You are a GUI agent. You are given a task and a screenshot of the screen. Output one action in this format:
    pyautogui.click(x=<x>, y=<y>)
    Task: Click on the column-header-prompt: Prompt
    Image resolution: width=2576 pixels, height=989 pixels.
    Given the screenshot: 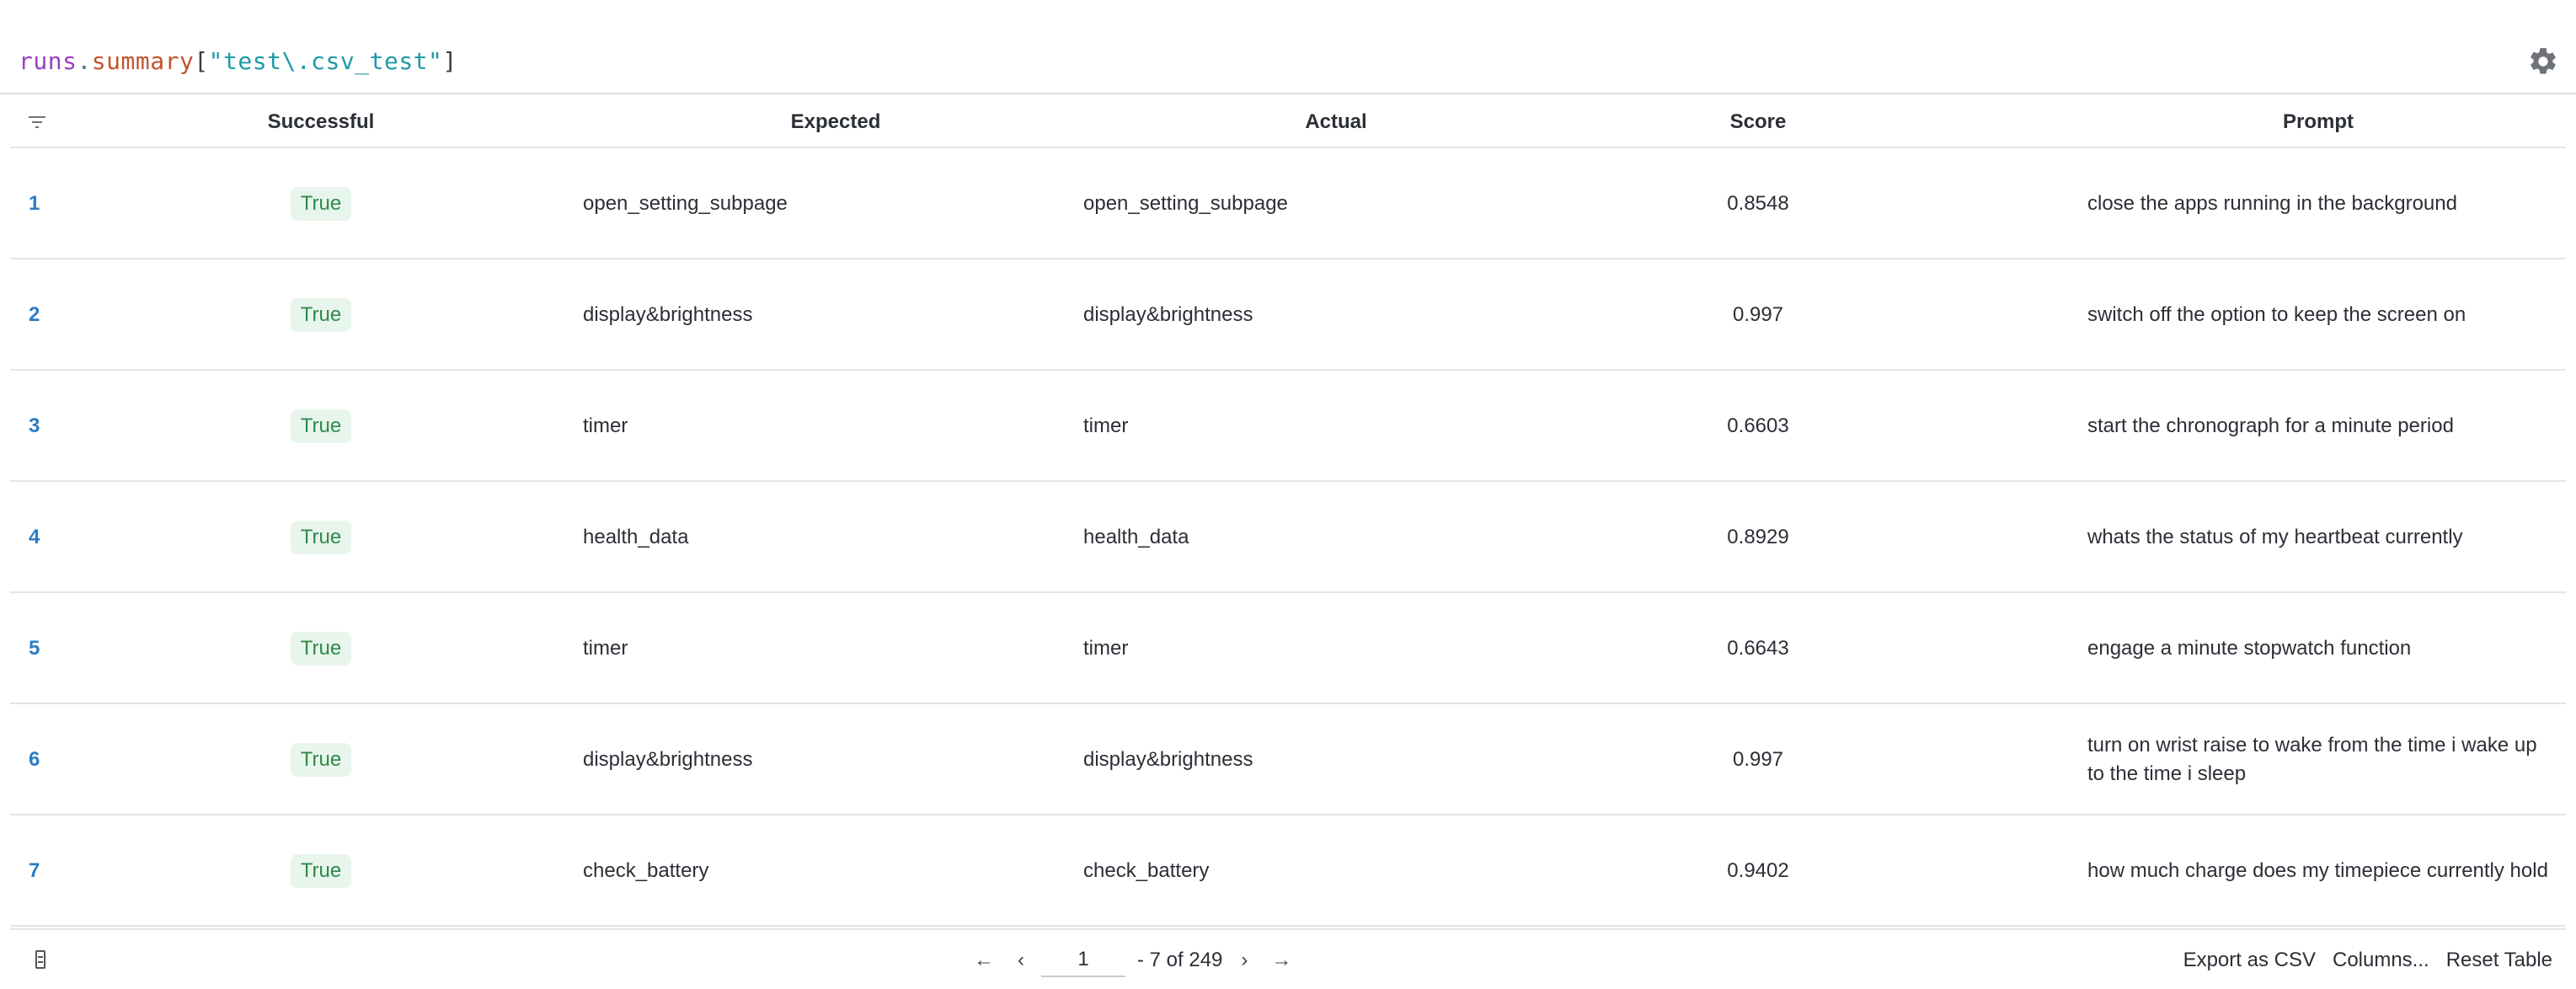 What is the action you would take?
    pyautogui.click(x=2318, y=122)
    